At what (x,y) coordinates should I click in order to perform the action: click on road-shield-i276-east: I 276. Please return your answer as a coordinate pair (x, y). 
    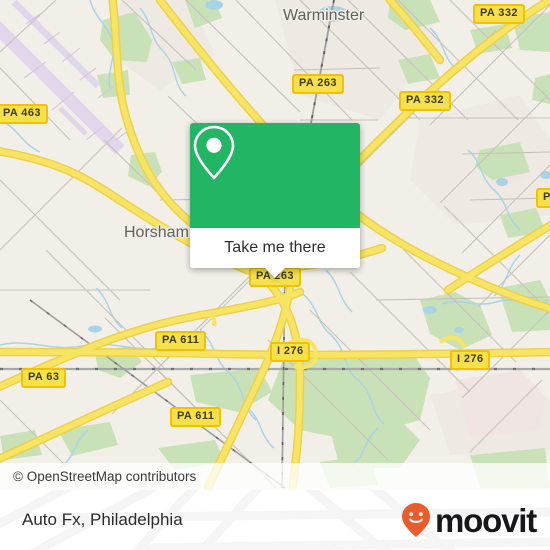
    Looking at the image, I should click on (470, 360).